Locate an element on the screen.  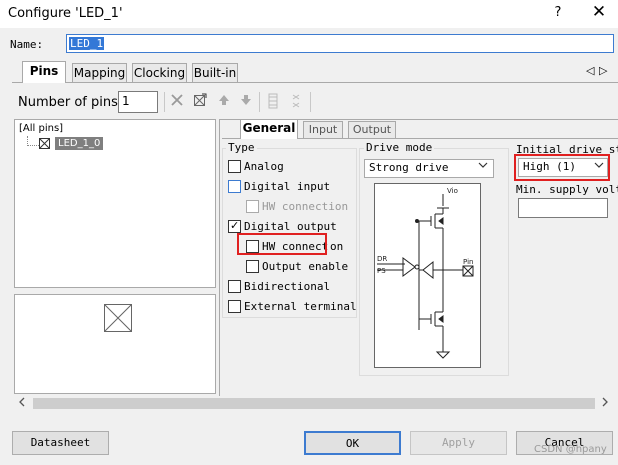
highlight-box-hw-connection is located at coordinates (282, 244).